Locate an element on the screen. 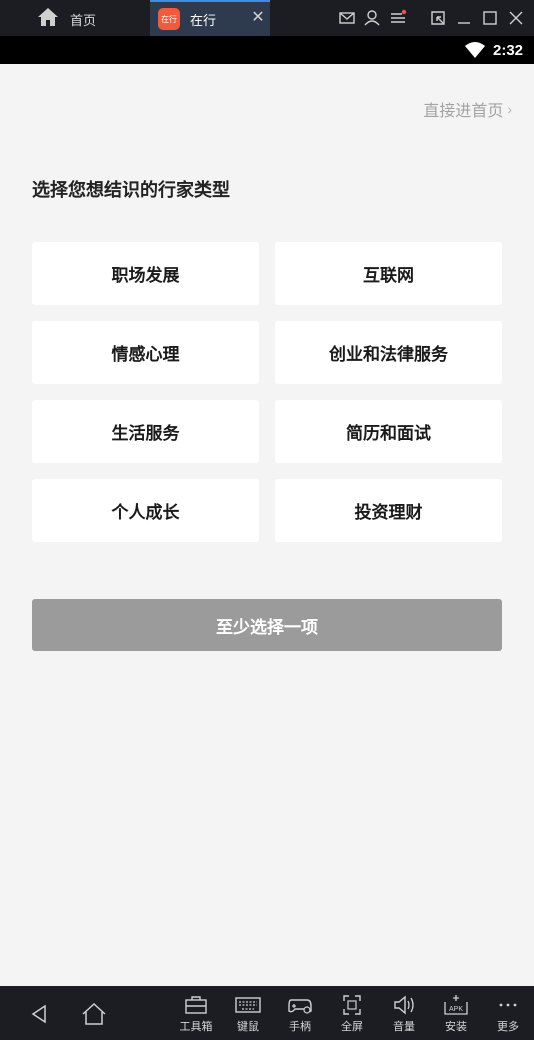 The width and height of the screenshot is (534, 1040). keyboard-mouse-label: 键鼠 is located at coordinates (248, 1027).